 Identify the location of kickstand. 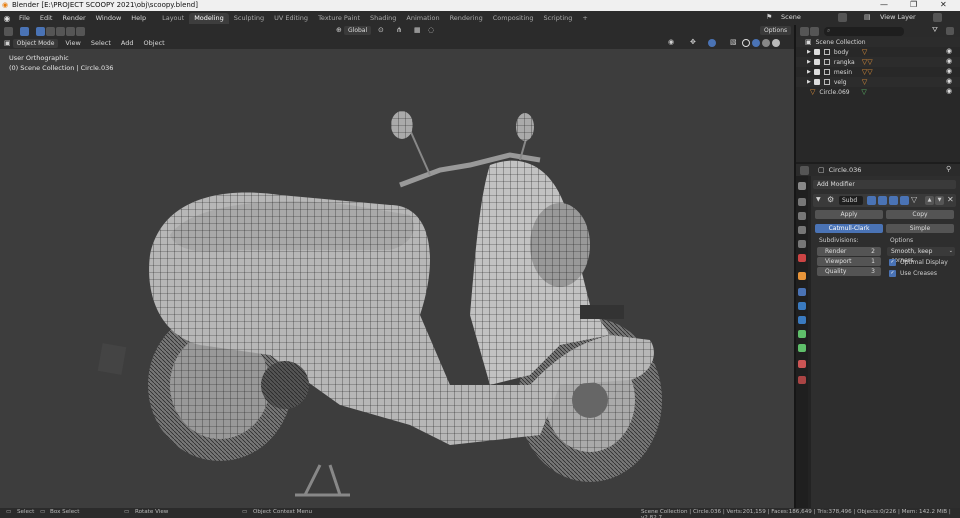
(322, 480).